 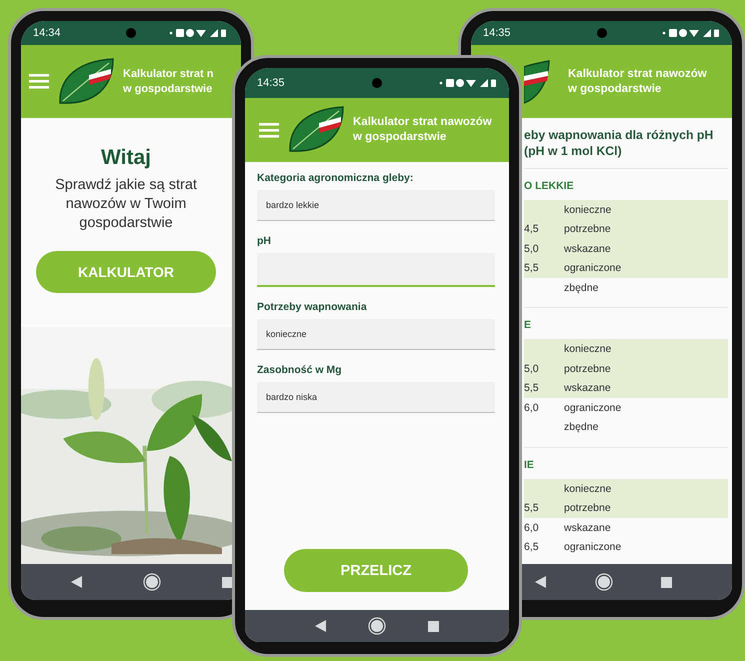 What do you see at coordinates (549, 186) in the screenshot?
I see `section-heading: O LEKKIE` at bounding box center [549, 186].